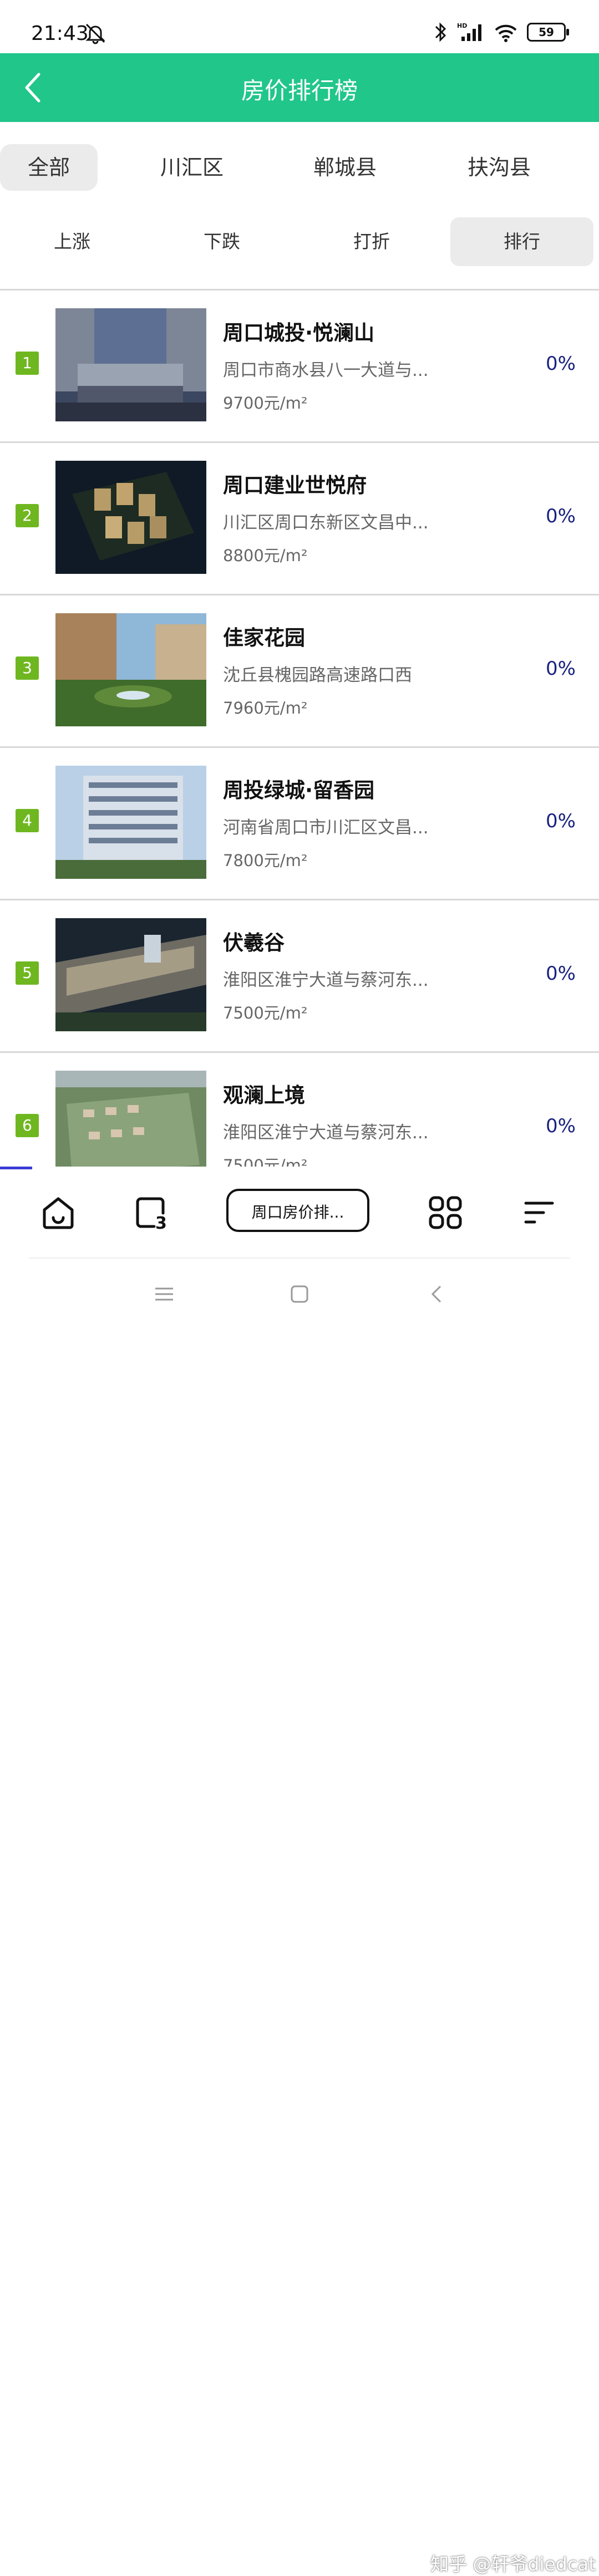 Image resolution: width=599 pixels, height=2576 pixels. I want to click on property-name: 佳家花园, so click(264, 638).